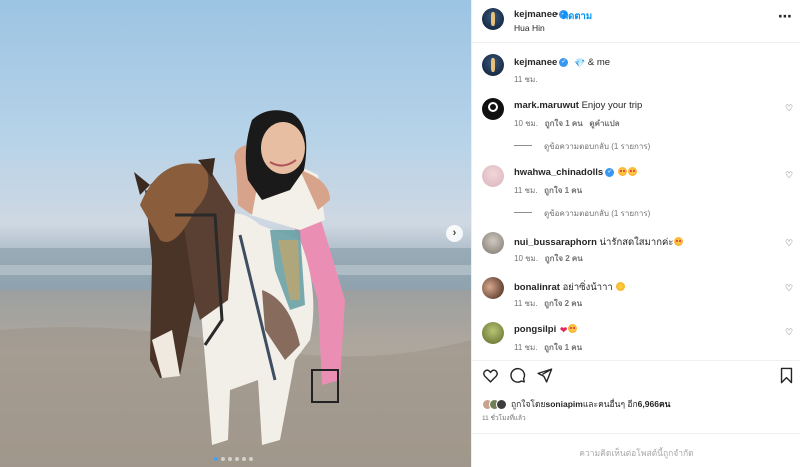 The width and height of the screenshot is (800, 467). I want to click on share-icon, so click(544, 375).